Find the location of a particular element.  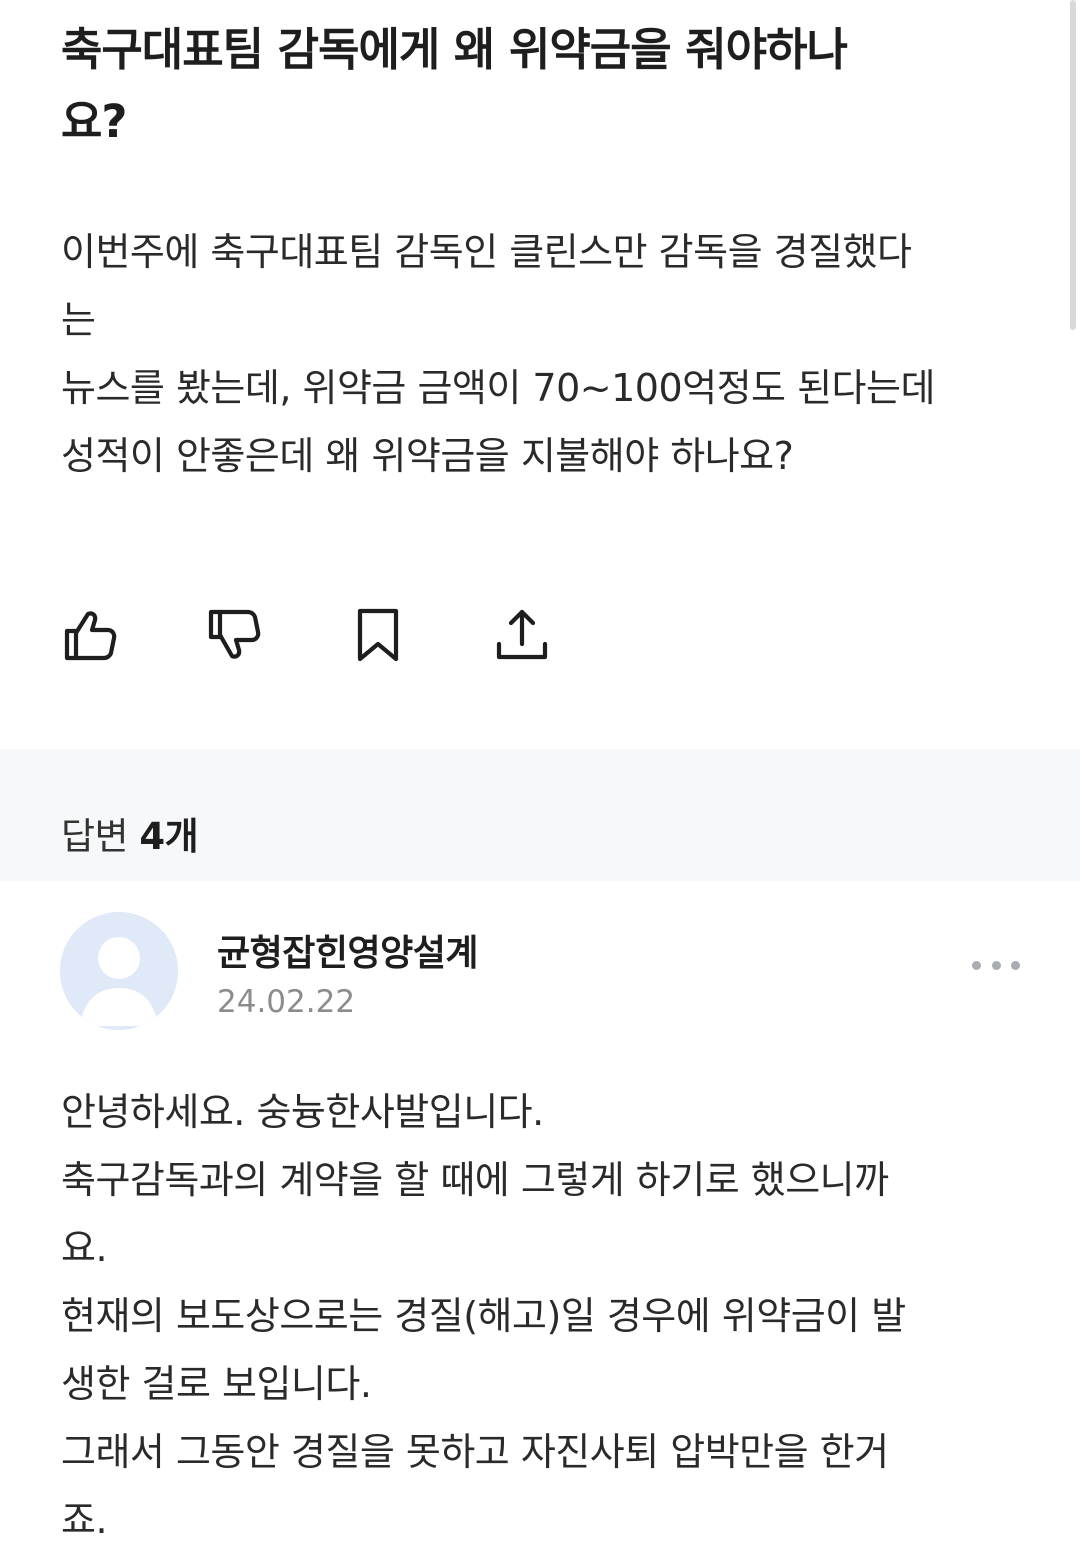

question-title-line: 요? is located at coordinates (94, 121).